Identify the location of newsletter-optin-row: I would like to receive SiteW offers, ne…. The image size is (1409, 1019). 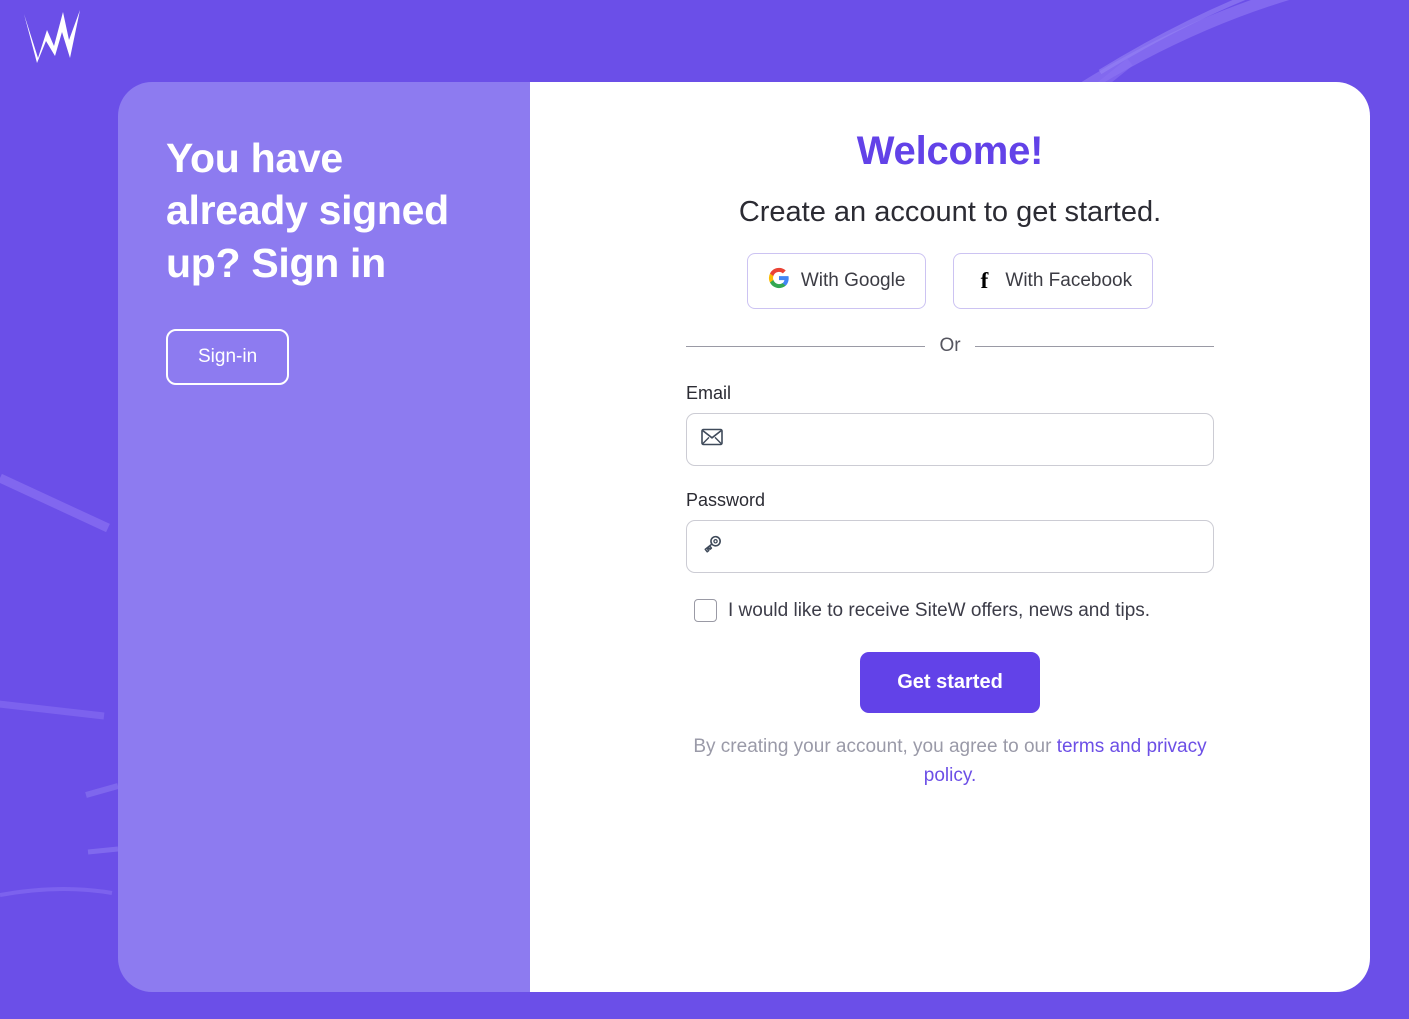
(950, 610).